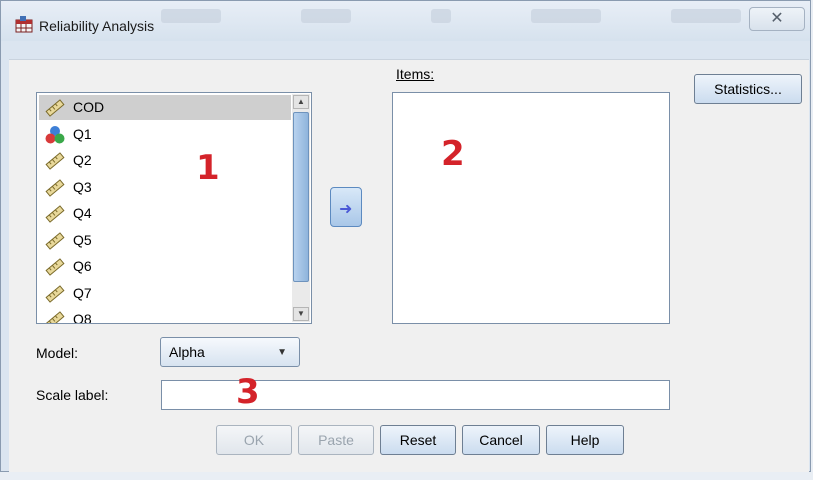 This screenshot has height=480, width=813. Describe the element at coordinates (301, 102) in the screenshot. I see `scroll-up-arrow: ▲` at that location.